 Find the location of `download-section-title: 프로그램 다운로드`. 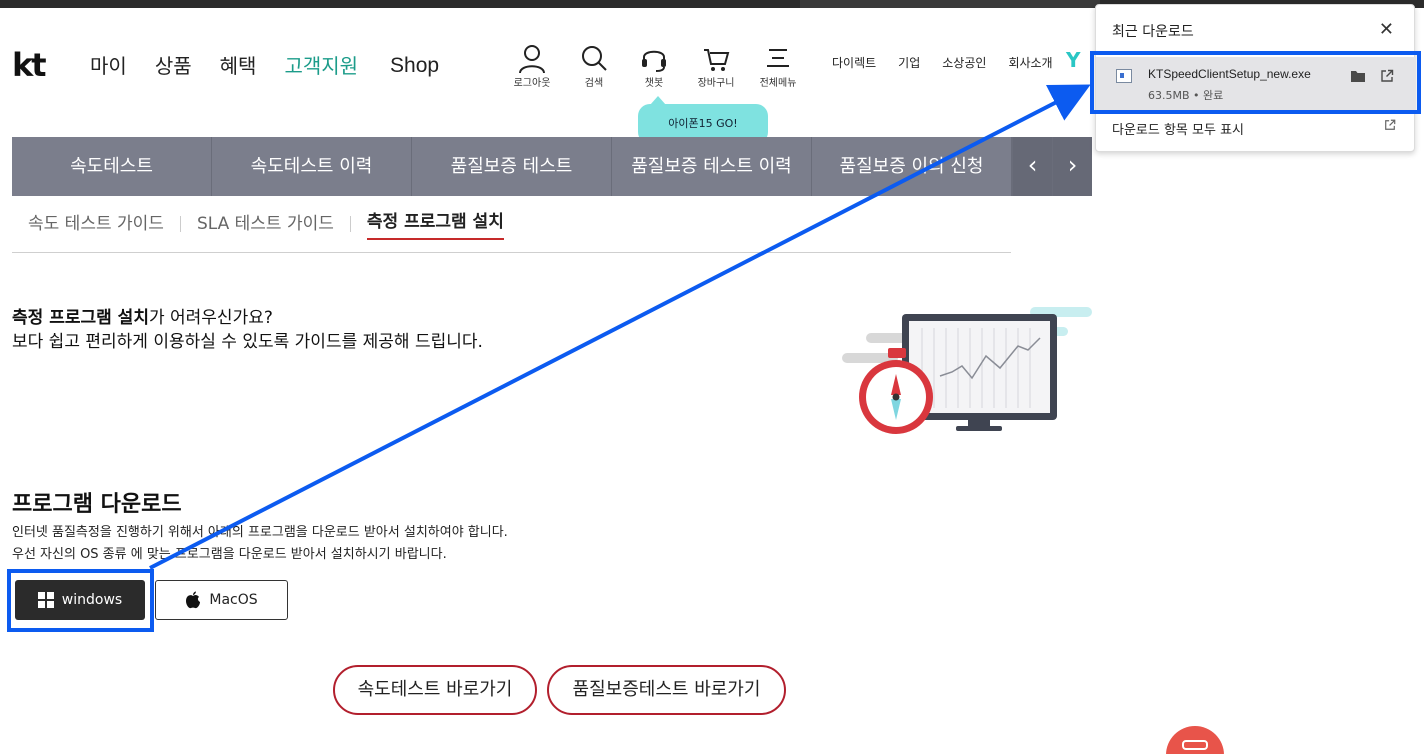

download-section-title: 프로그램 다운로드 is located at coordinates (97, 504).